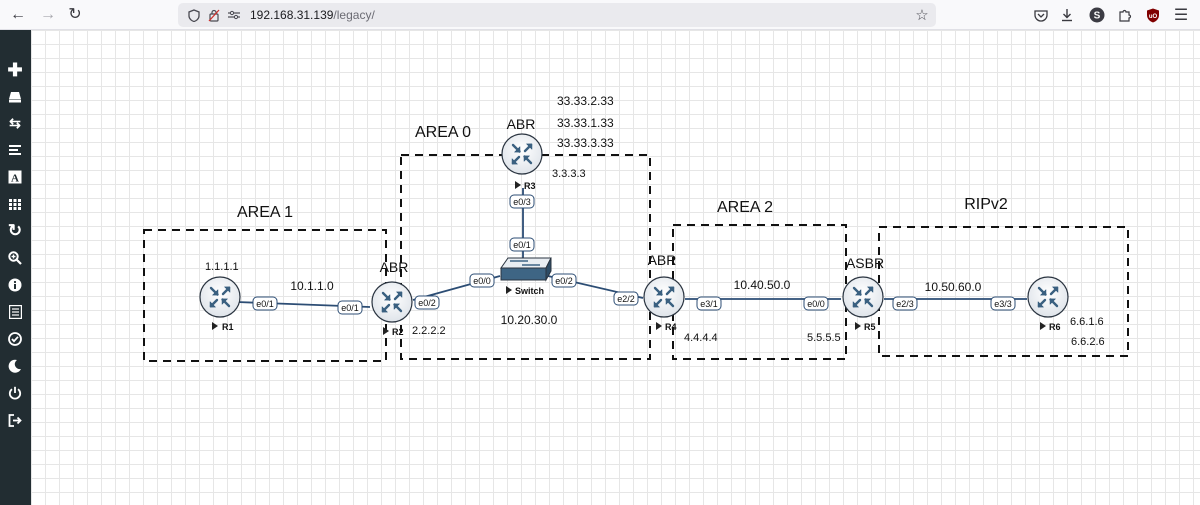 Image resolution: width=1200 pixels, height=505 pixels. I want to click on area0-label: AREA 0, so click(443, 132).